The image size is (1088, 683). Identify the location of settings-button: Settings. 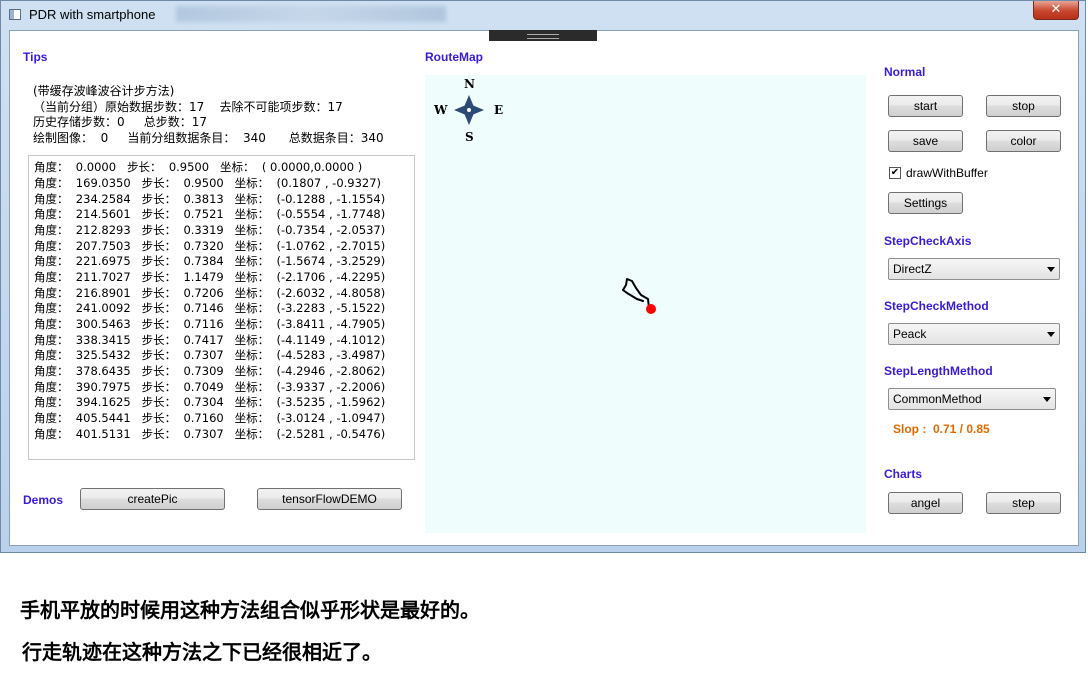
(925, 203).